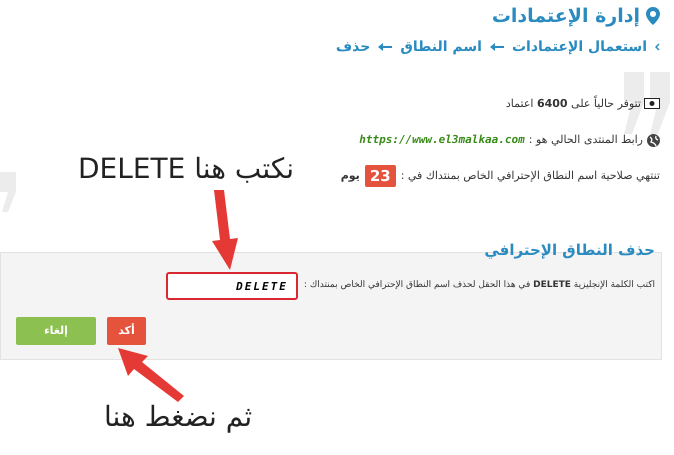 This screenshot has width=674, height=455. I want to click on expiry-label: تنتهي صلاحية اسم النطاق الإحترافي الخاص بمنتداك في :, so click(530, 176).